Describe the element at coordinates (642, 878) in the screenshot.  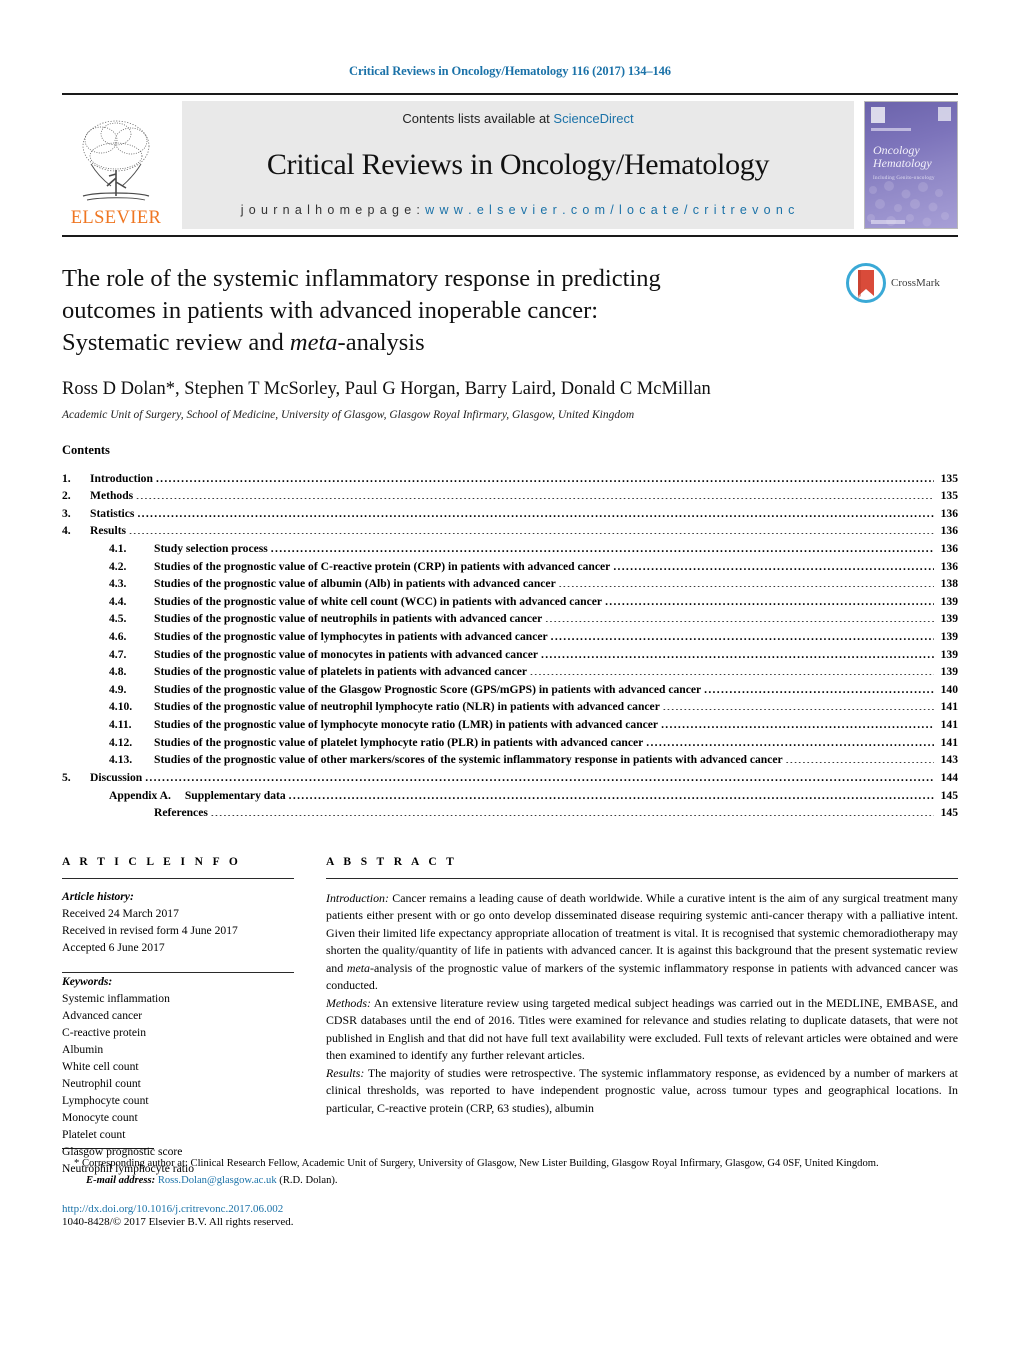
I see `abstract-rule` at that location.